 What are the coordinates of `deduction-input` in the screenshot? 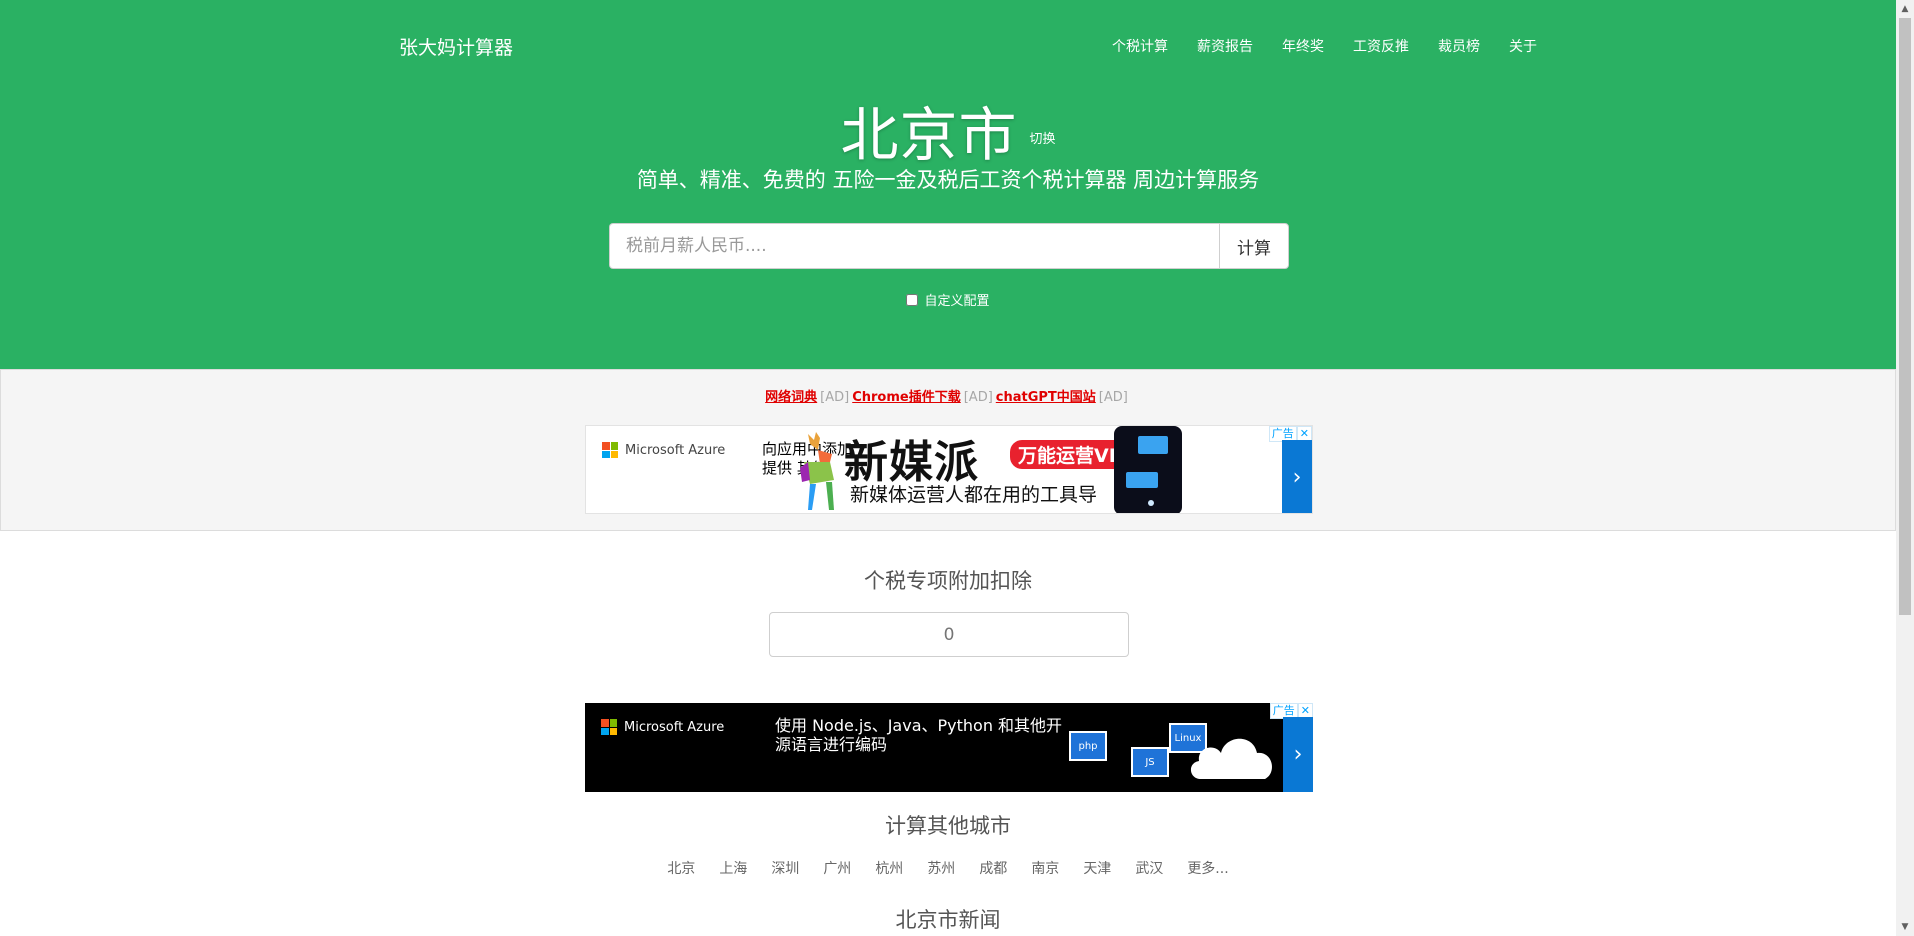 It's located at (949, 634).